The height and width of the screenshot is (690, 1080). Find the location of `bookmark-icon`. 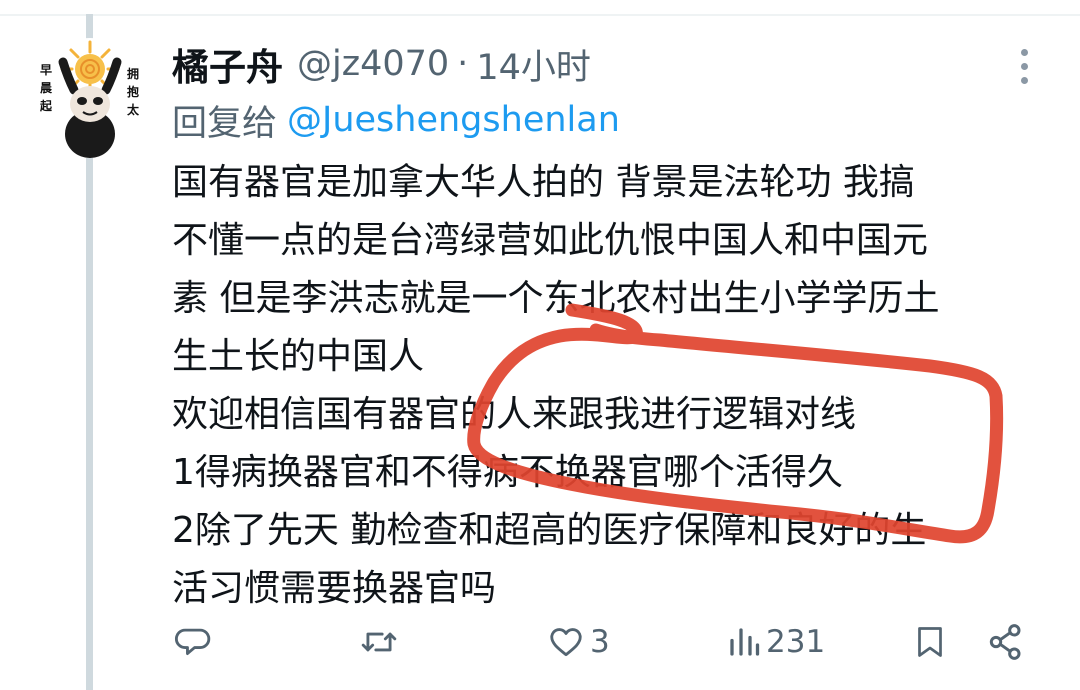

bookmark-icon is located at coordinates (930, 642).